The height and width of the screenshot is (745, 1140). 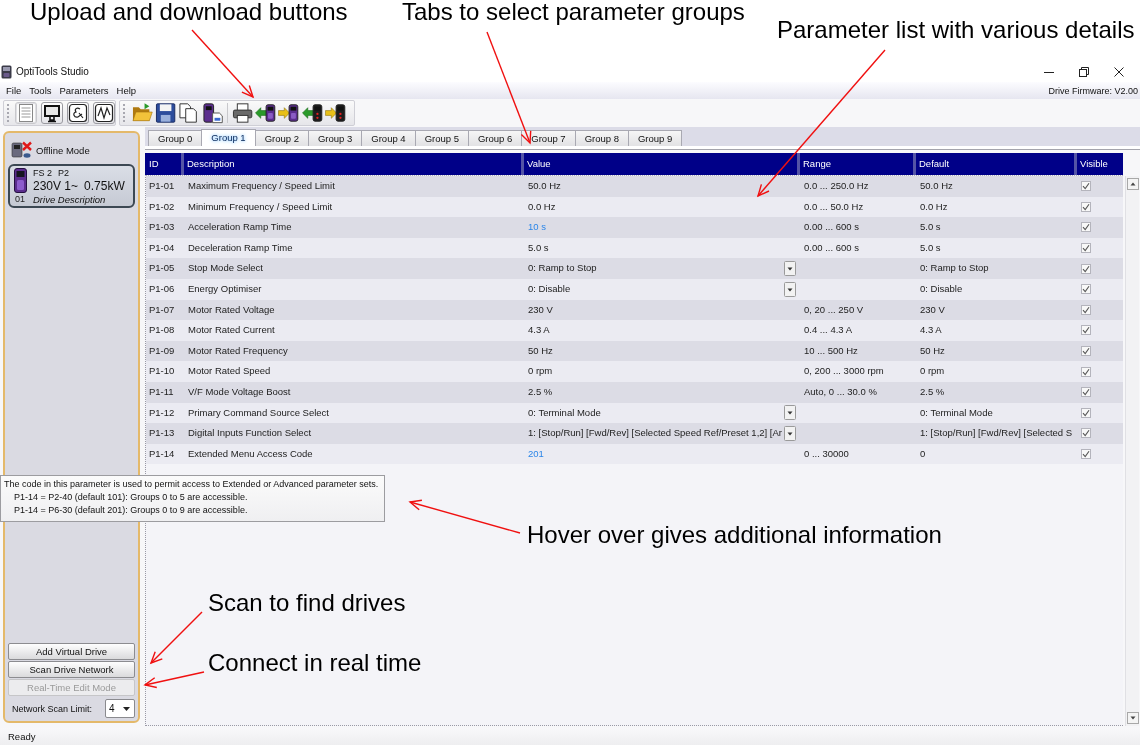 What do you see at coordinates (52, 71) in the screenshot?
I see `window-title: OptiTools Studio` at bounding box center [52, 71].